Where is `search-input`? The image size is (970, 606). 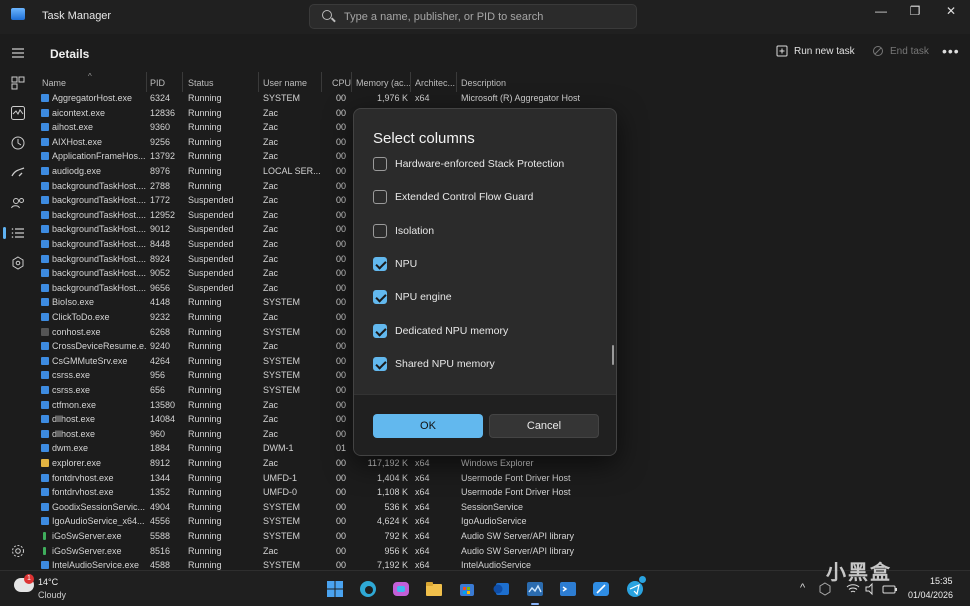
search-input is located at coordinates (484, 17).